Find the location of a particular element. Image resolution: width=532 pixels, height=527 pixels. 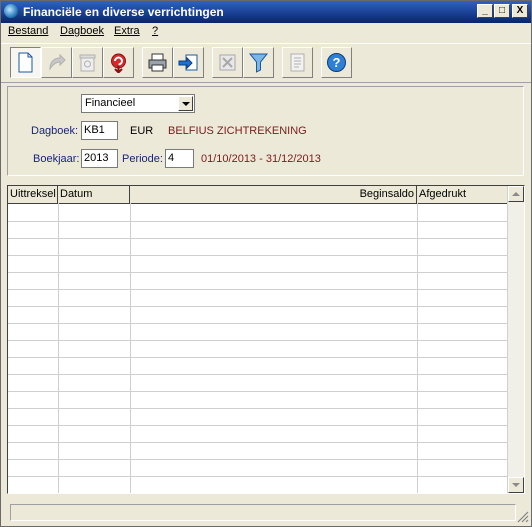

help-icon: ? is located at coordinates (336, 62).